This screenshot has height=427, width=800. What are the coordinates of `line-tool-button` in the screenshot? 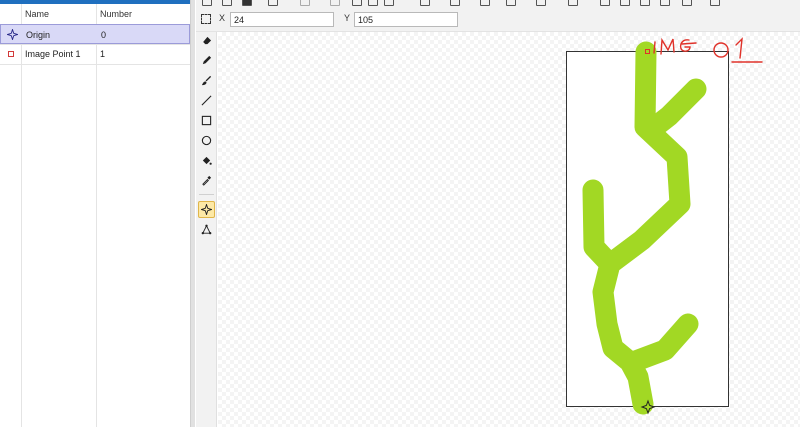 It's located at (206, 100).